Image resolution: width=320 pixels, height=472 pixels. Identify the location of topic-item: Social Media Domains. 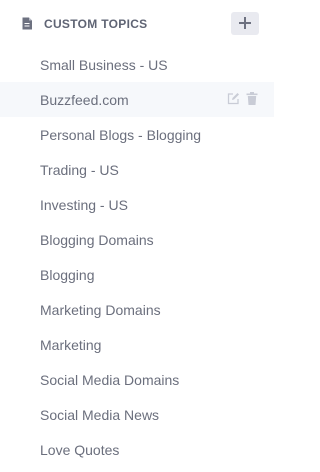
(137, 379).